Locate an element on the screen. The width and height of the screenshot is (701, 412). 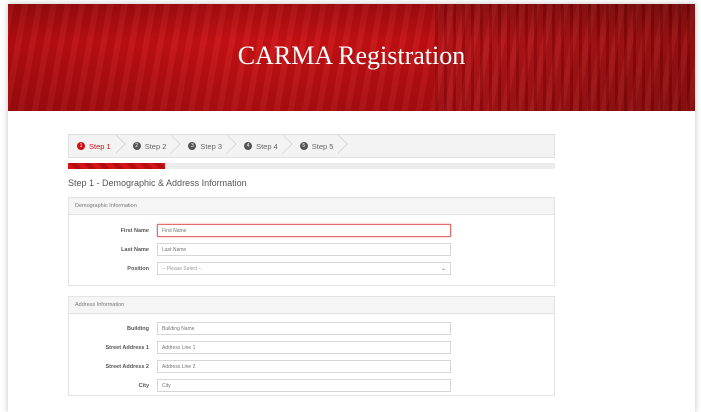
building-input is located at coordinates (304, 328).